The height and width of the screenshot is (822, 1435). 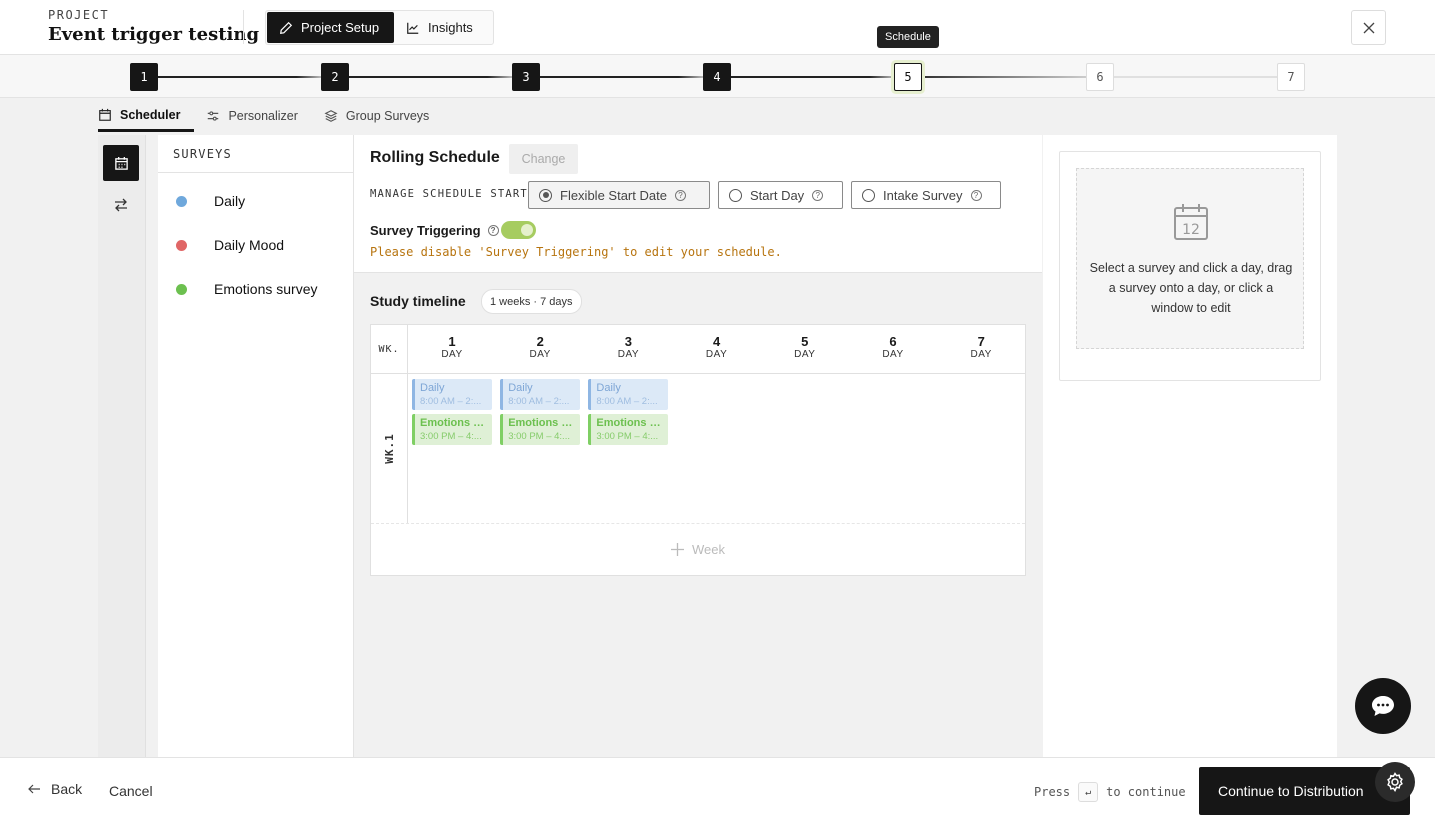 I want to click on day-column-header: 5 DAY, so click(x=805, y=347).